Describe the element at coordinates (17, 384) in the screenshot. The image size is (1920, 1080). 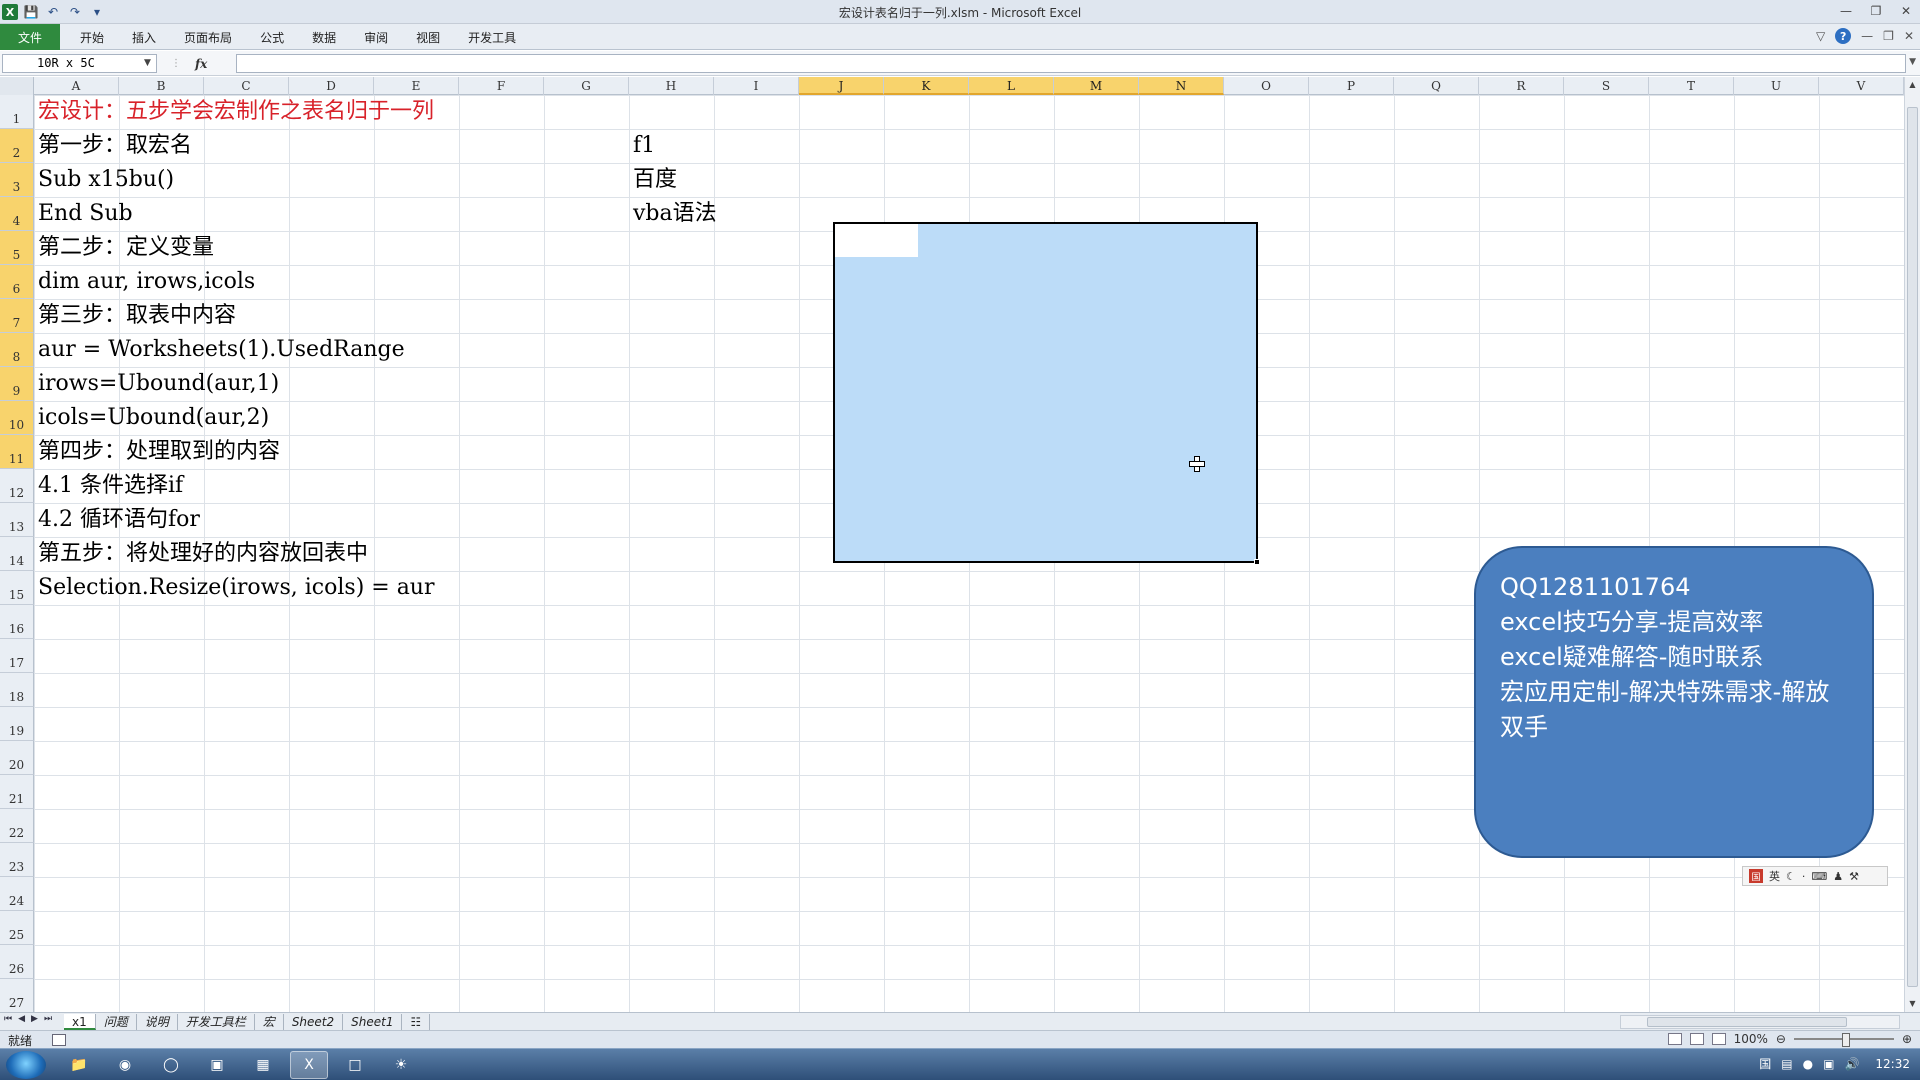
I see `row-header: 9` at that location.